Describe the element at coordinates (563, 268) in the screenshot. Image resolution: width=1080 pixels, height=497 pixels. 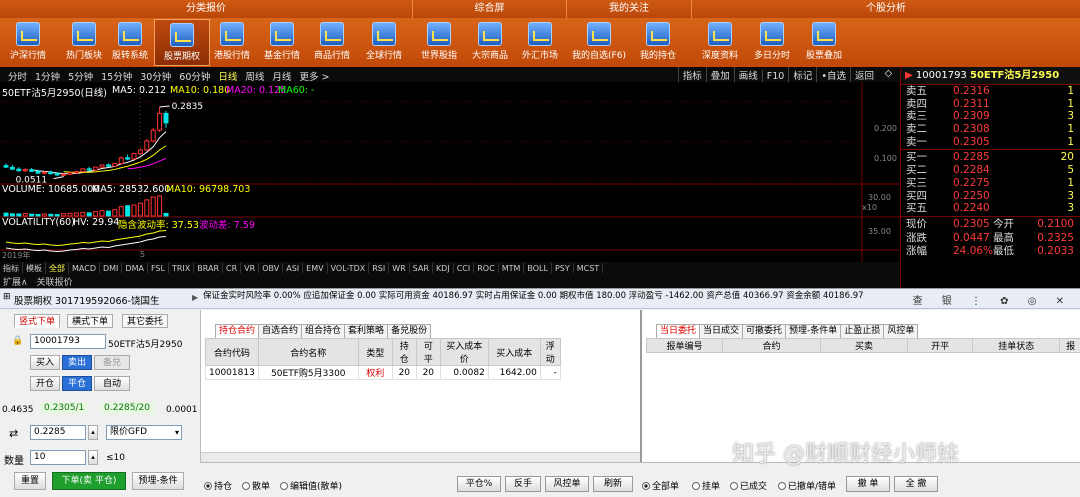
I see `indicator-tab: PSY` at that location.